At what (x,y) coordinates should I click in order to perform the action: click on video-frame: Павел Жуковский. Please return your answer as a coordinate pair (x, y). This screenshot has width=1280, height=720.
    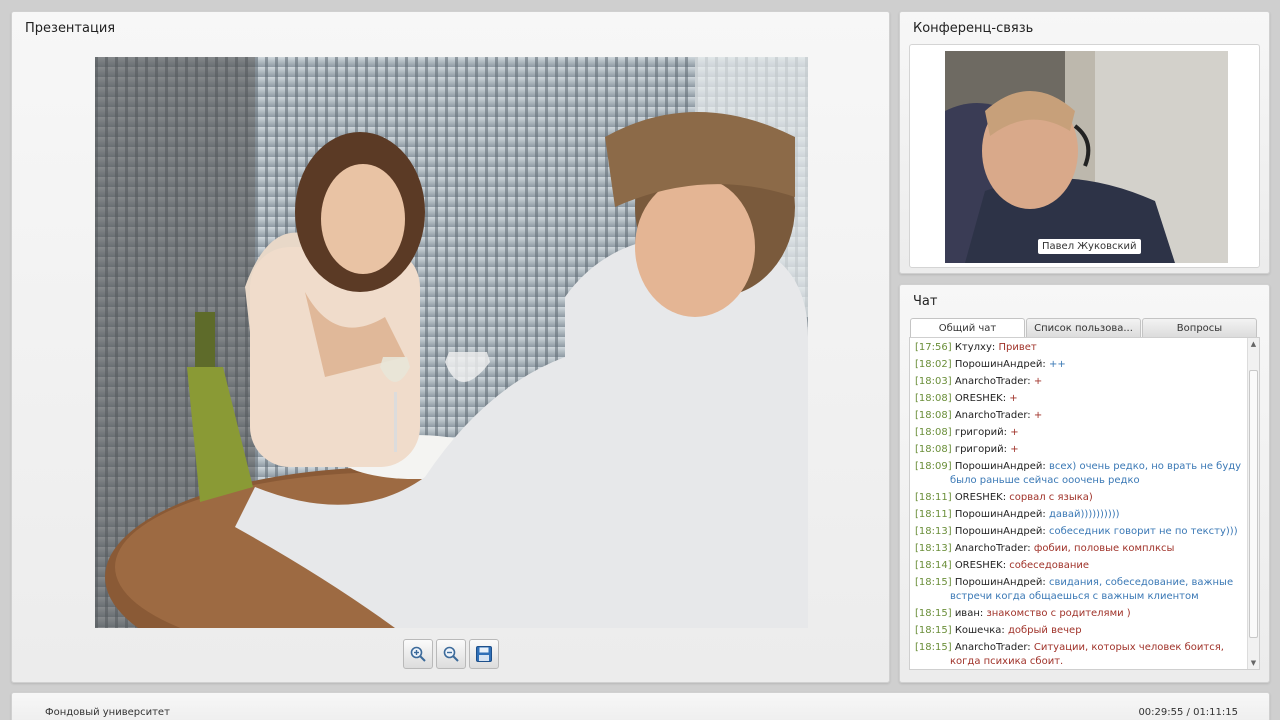
    Looking at the image, I should click on (1084, 156).